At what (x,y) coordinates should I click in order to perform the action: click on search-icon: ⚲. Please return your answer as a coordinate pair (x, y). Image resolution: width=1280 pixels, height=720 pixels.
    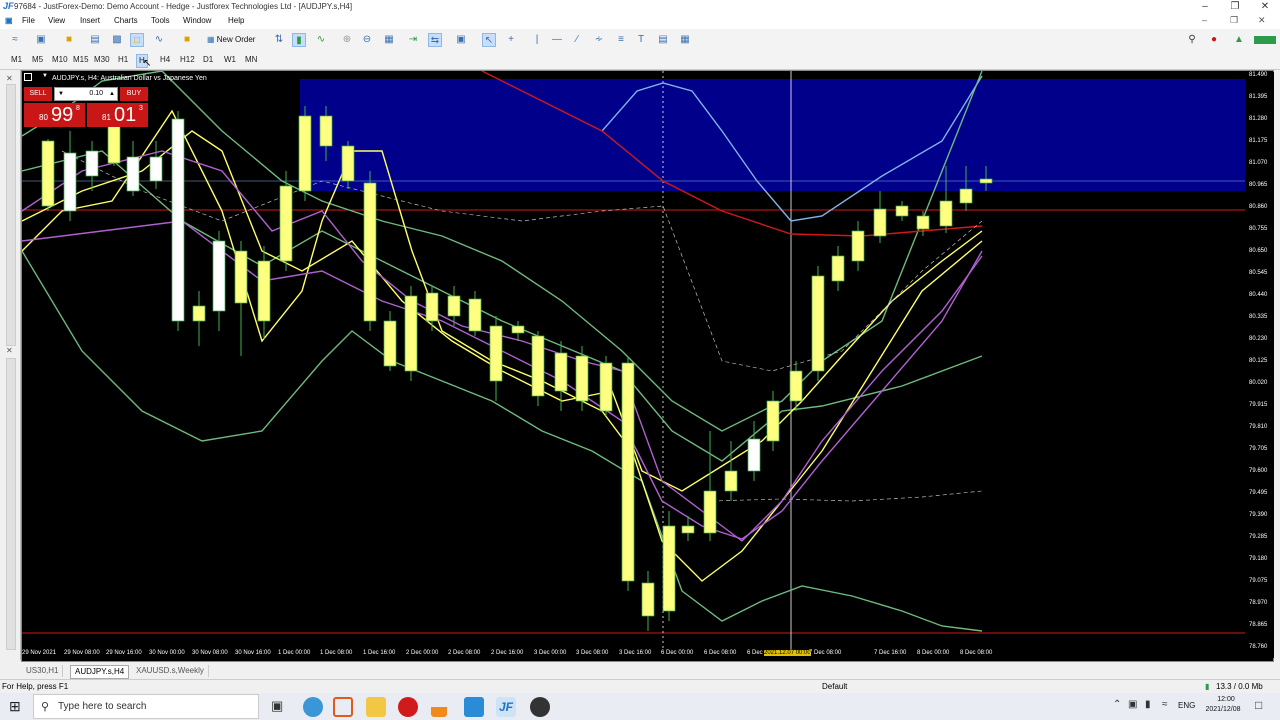
    Looking at the image, I should click on (1192, 40).